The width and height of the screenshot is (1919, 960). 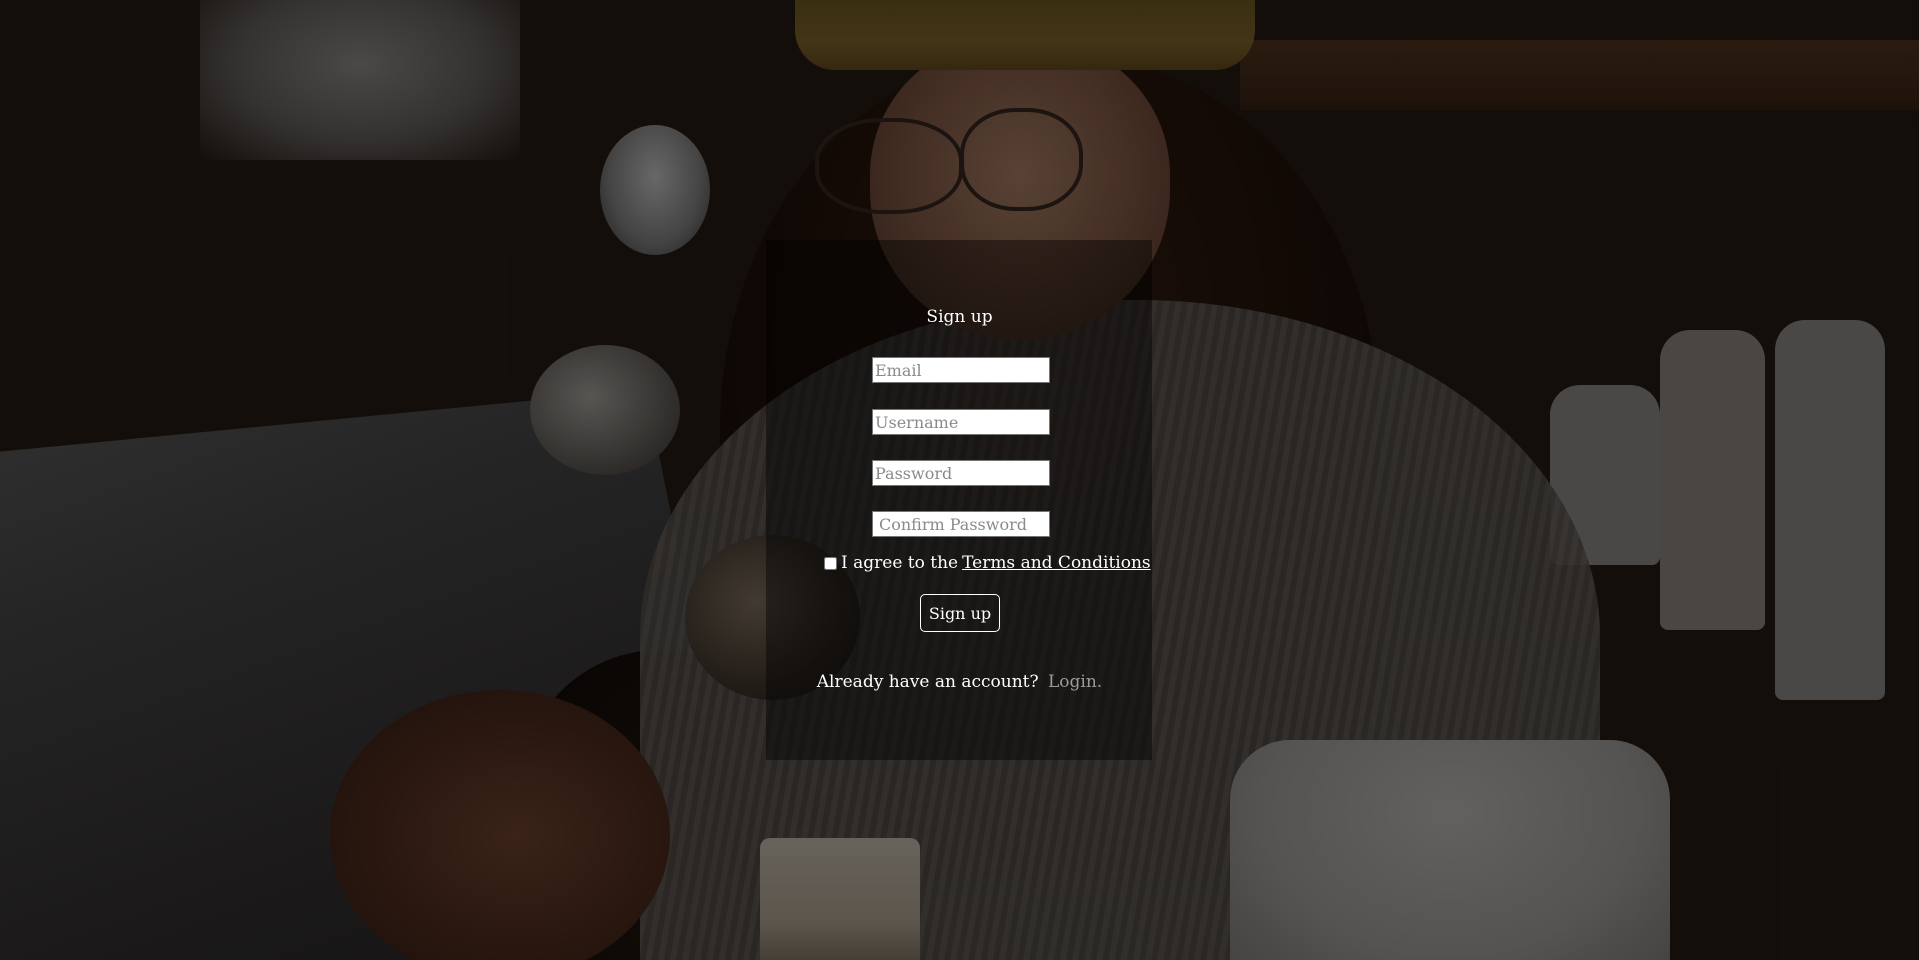 I want to click on email-field, so click(x=961, y=370).